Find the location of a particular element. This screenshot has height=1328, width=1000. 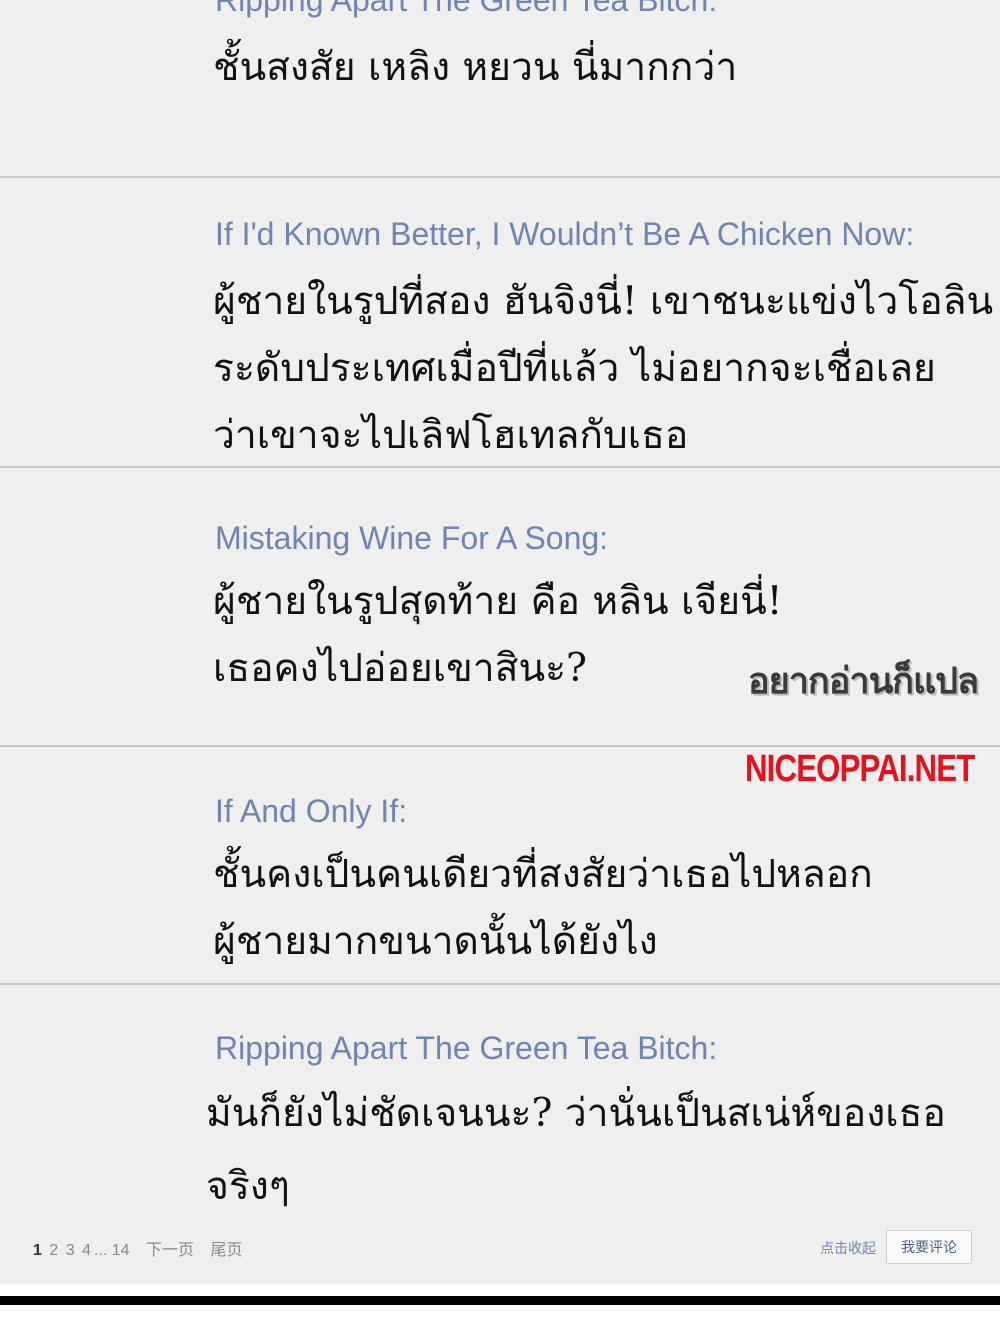

comment-text-line: ชั้นสงสัย เหลิง หยวน นี่มากกว่า is located at coordinates (475, 67).